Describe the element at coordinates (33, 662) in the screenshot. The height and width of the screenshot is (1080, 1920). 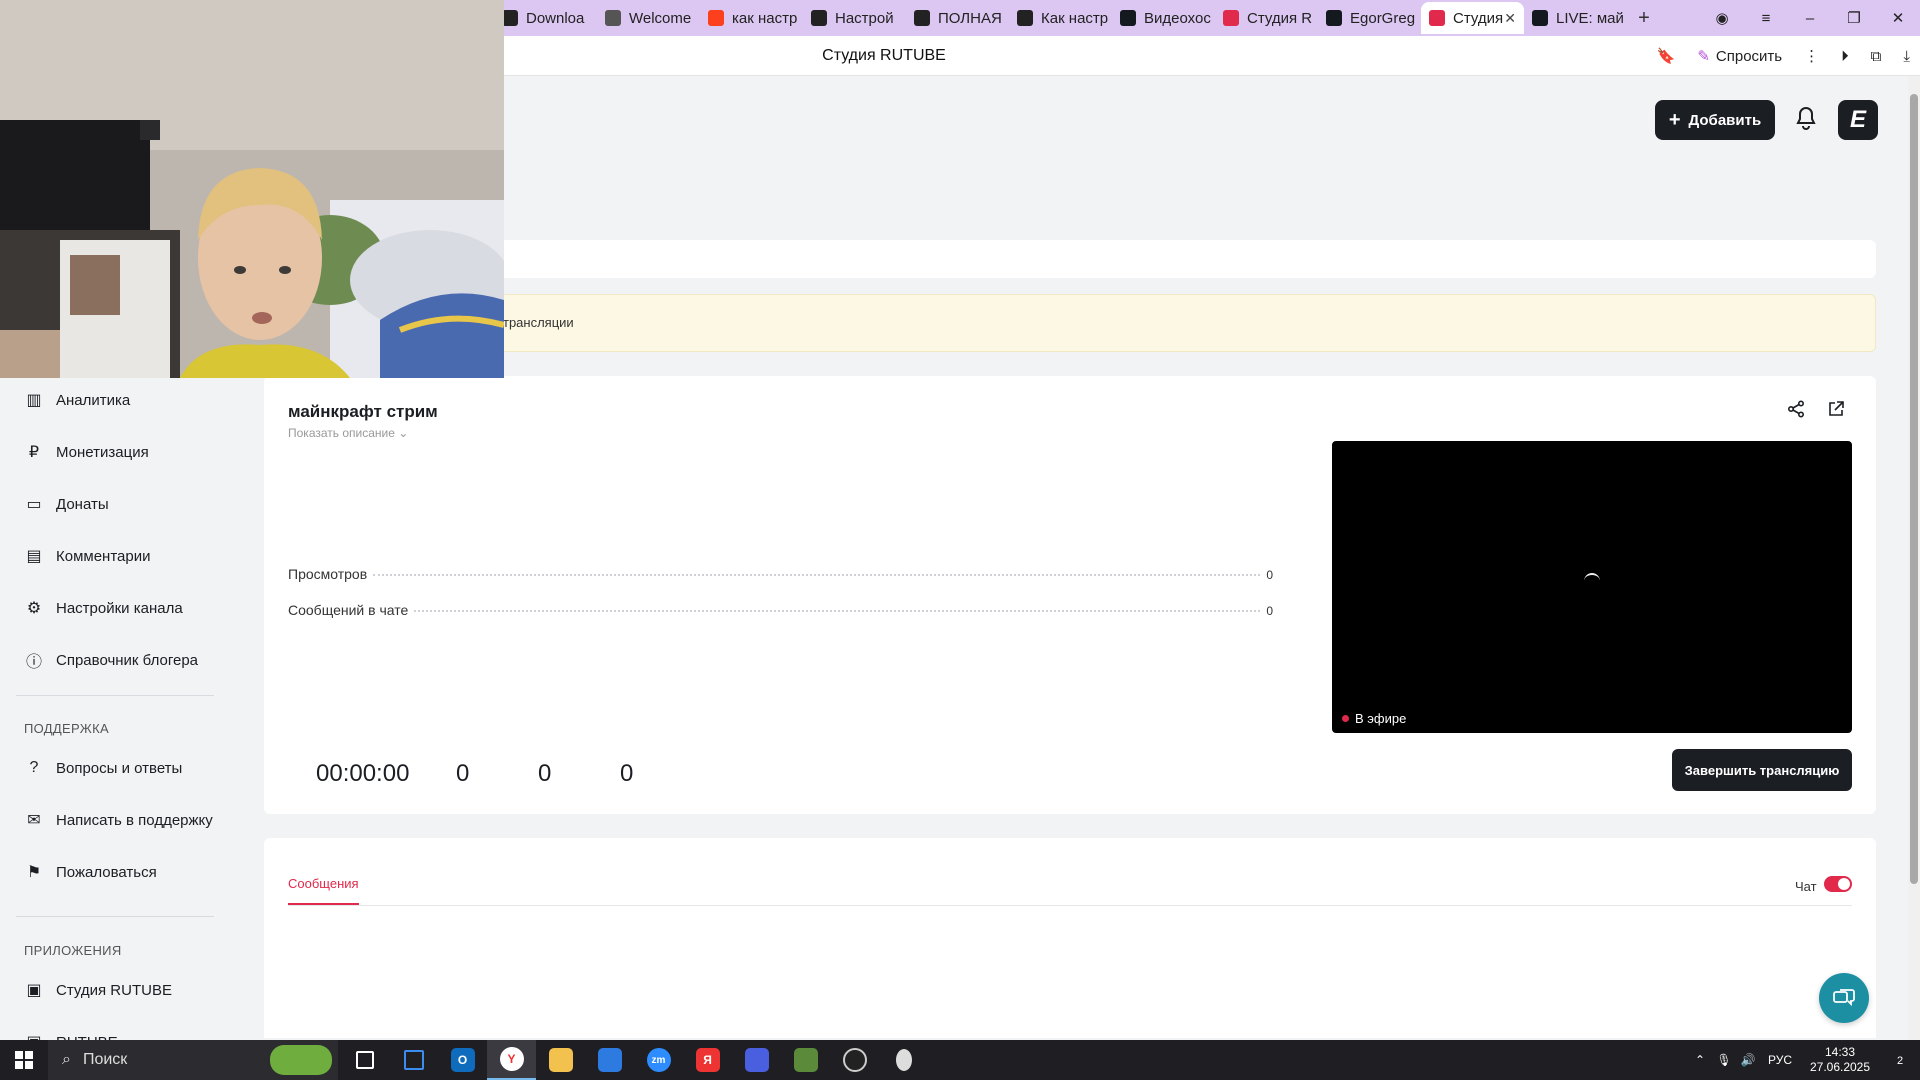
I see `info-icon: ⓘ` at that location.